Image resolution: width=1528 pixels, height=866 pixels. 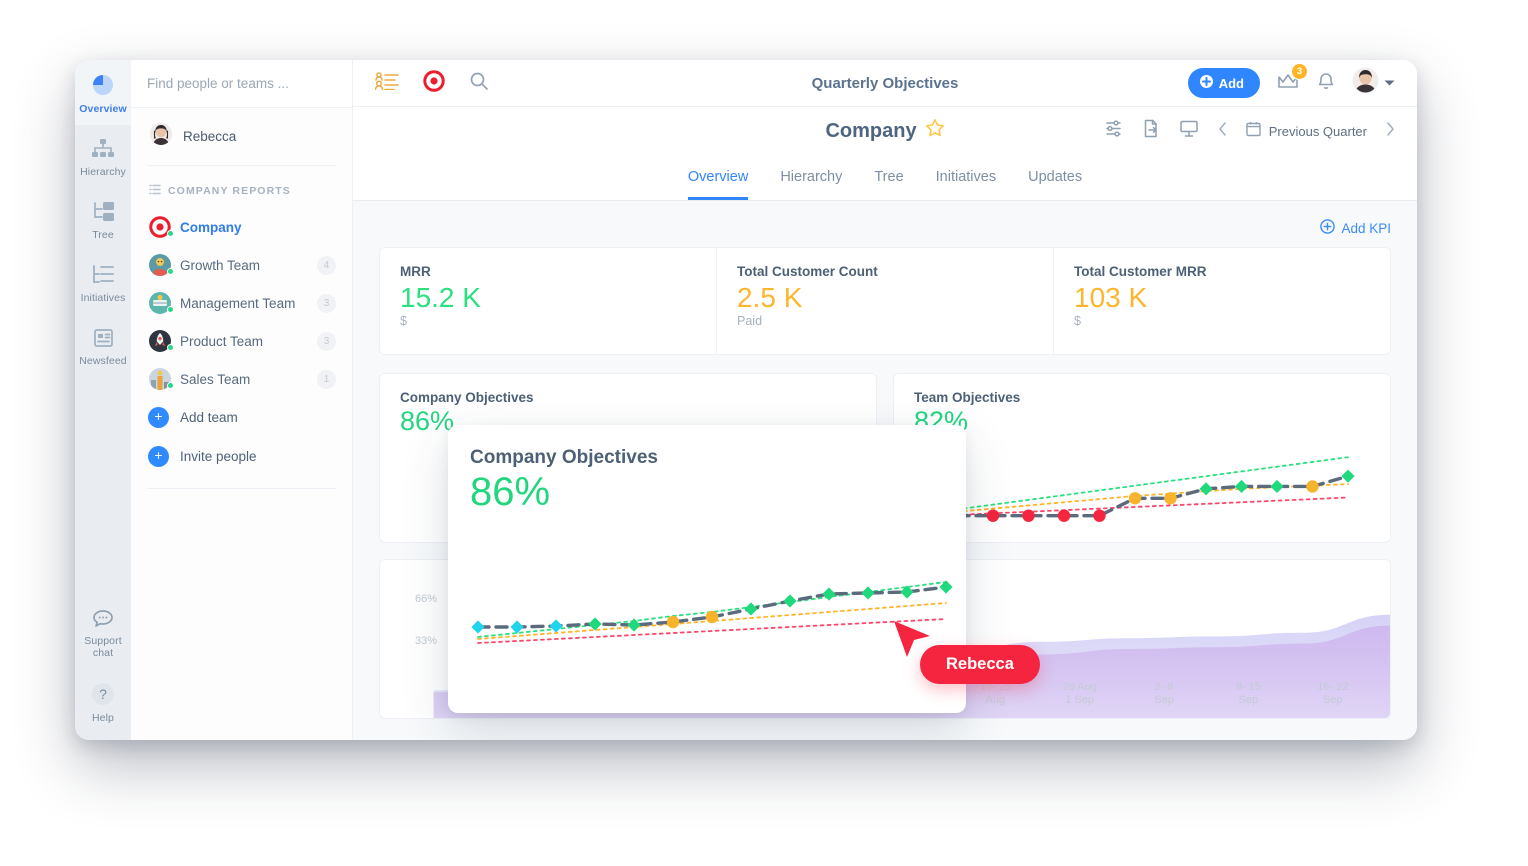 What do you see at coordinates (1328, 228) in the screenshot?
I see `plus-circle-icon` at bounding box center [1328, 228].